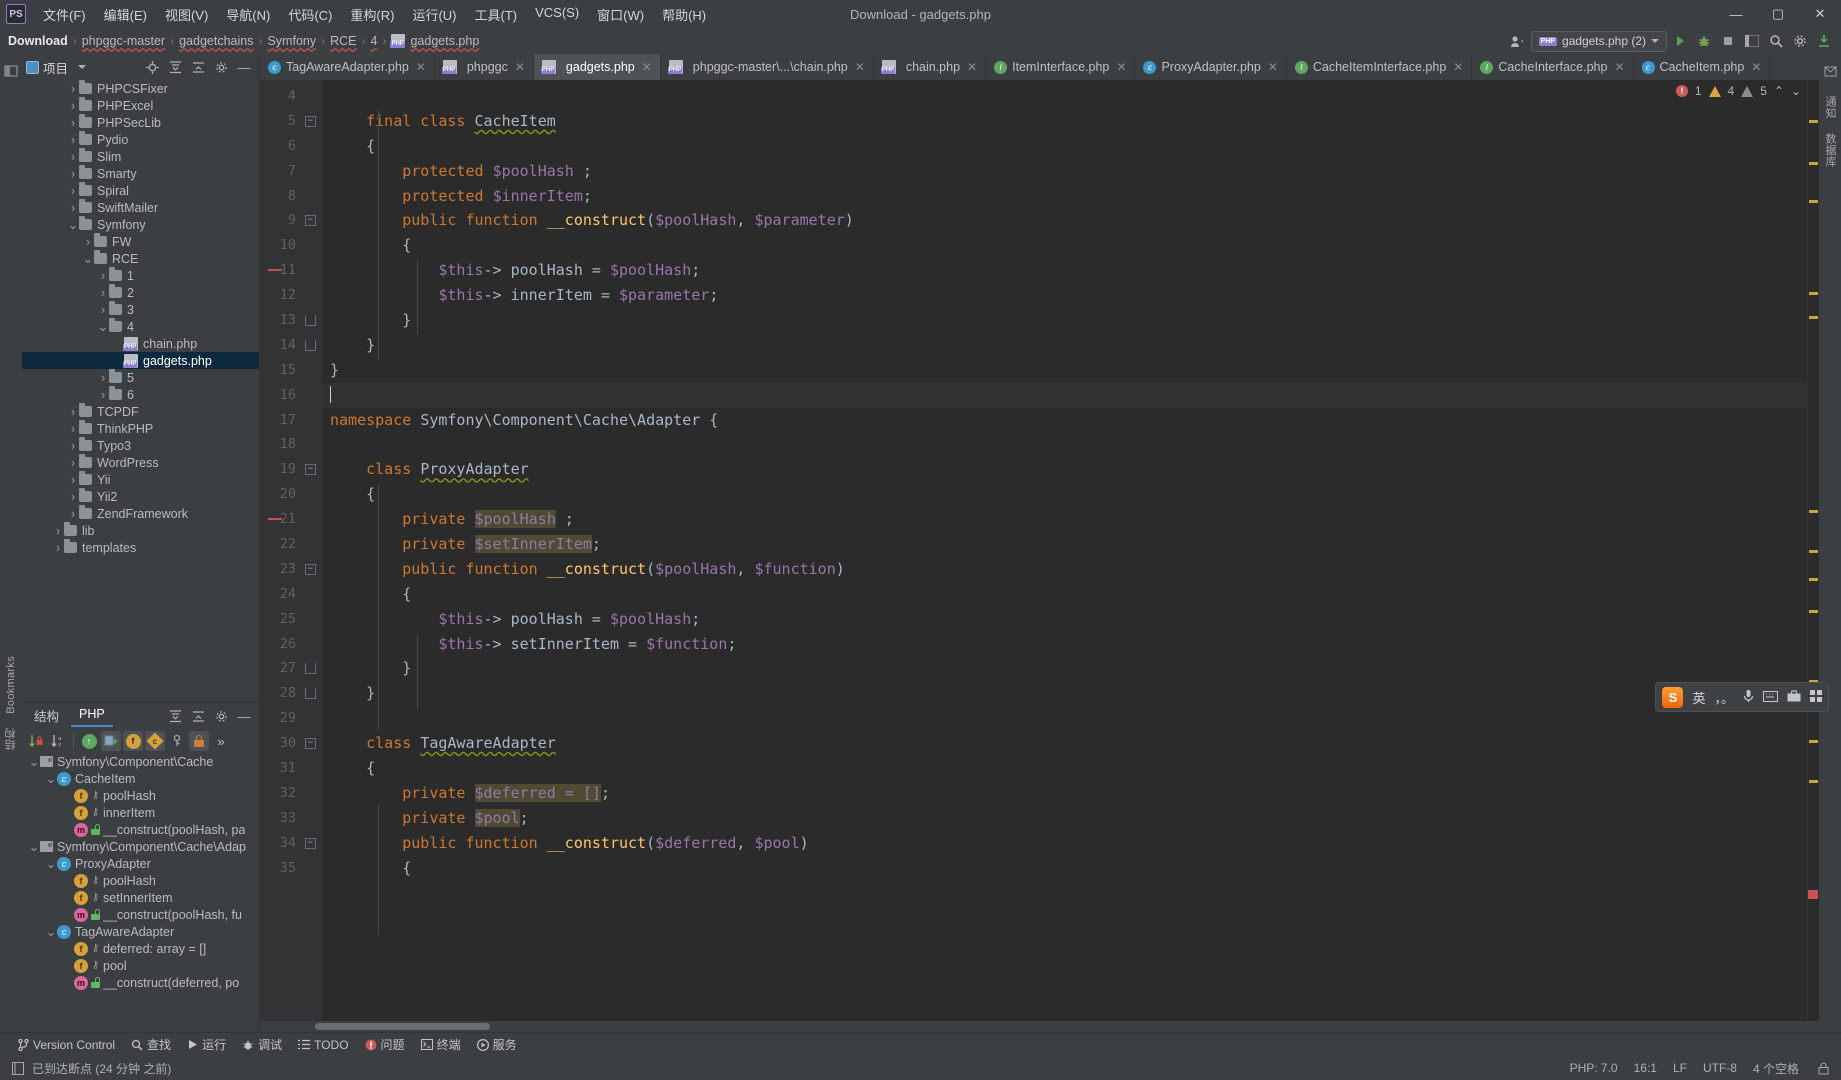 This screenshot has width=1841, height=1080. I want to click on structure-item: ⌄ c ProxyAdapter, so click(140, 863).